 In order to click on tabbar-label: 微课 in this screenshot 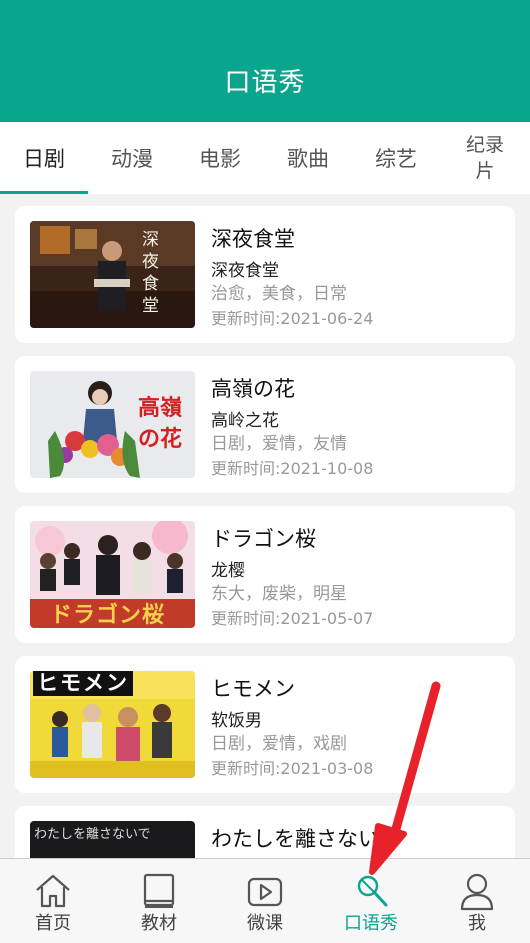, I will do `click(265, 923)`.